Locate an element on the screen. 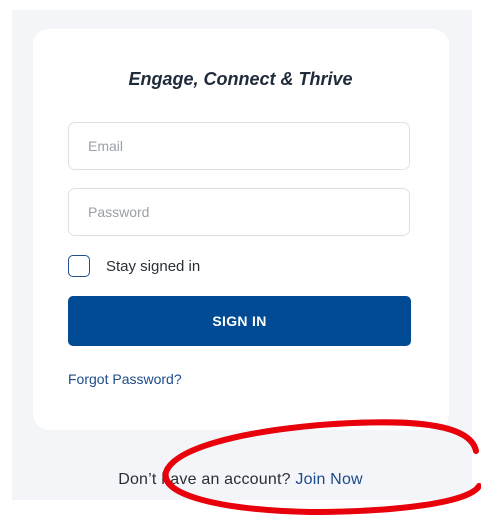 The width and height of the screenshot is (481, 522). join-now-link: Join Now is located at coordinates (328, 479).